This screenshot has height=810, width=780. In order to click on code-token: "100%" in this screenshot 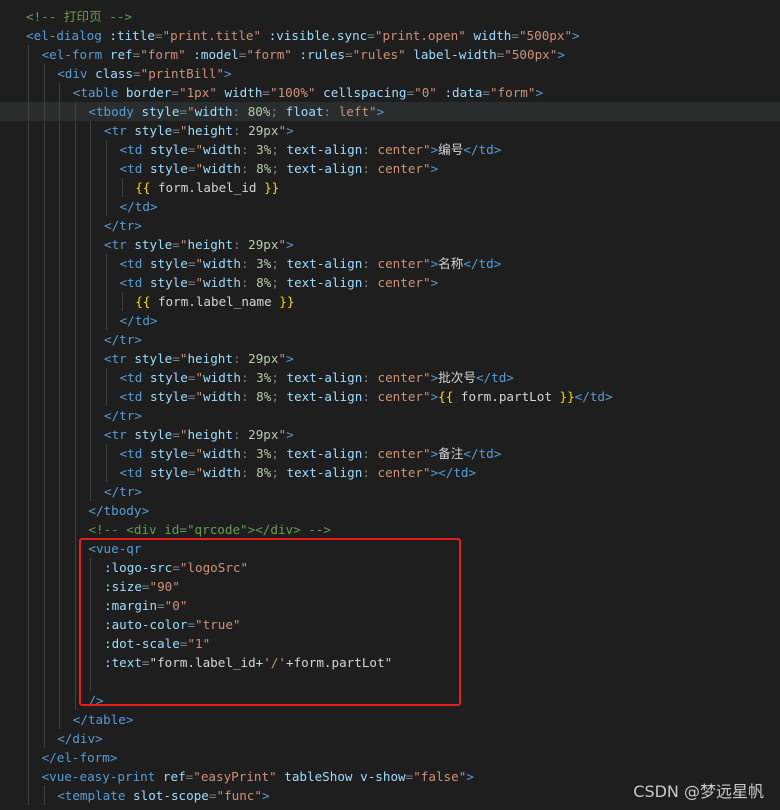, I will do `click(293, 92)`.